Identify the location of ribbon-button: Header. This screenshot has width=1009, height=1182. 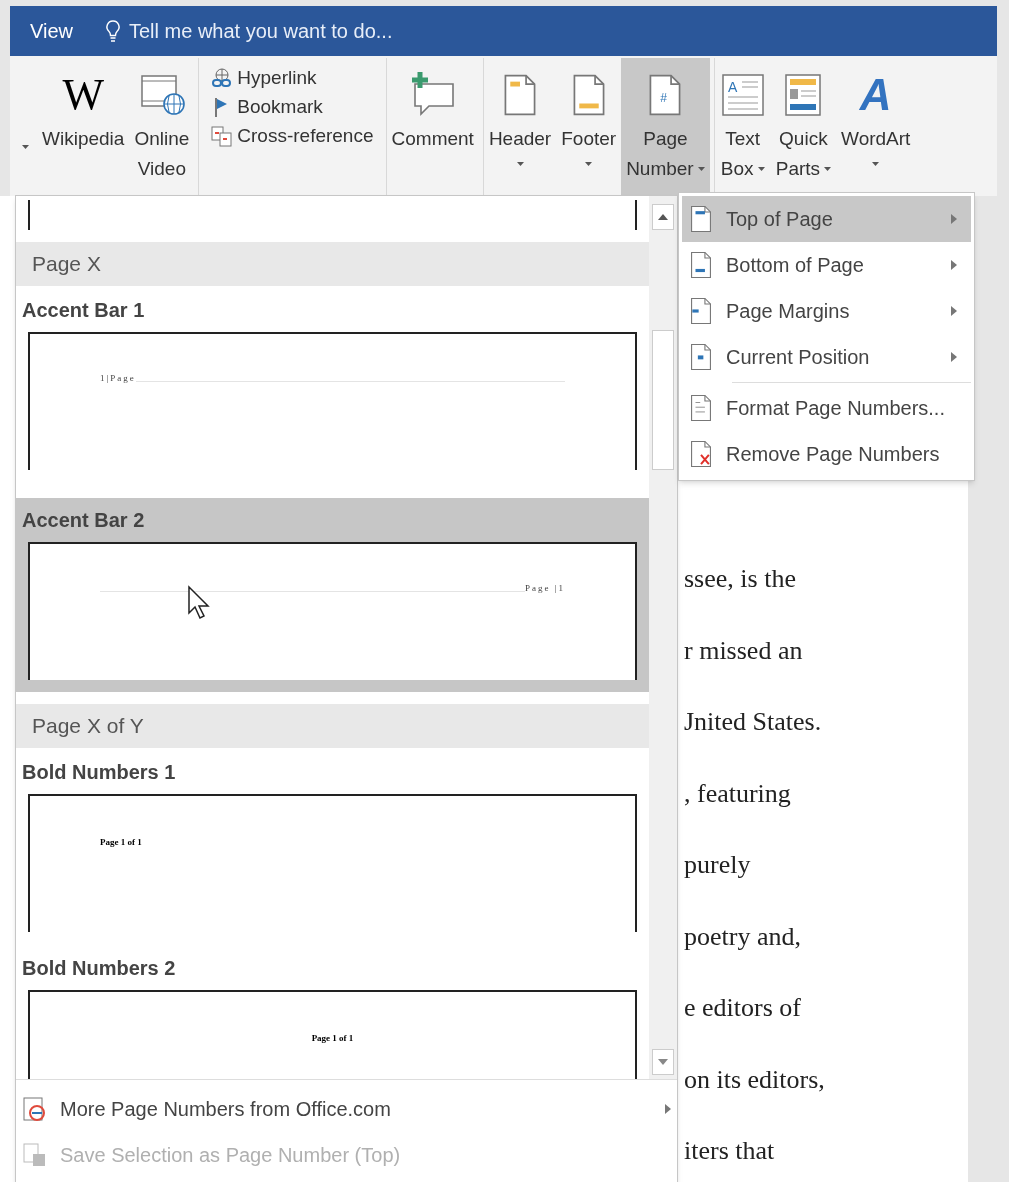
(520, 127).